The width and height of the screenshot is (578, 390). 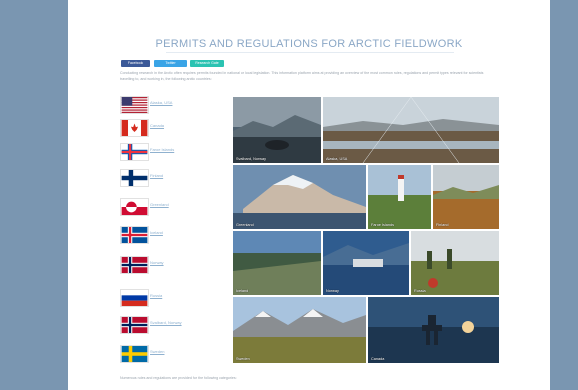 I want to click on faroe-islands-flag-icon, so click(x=134, y=152).